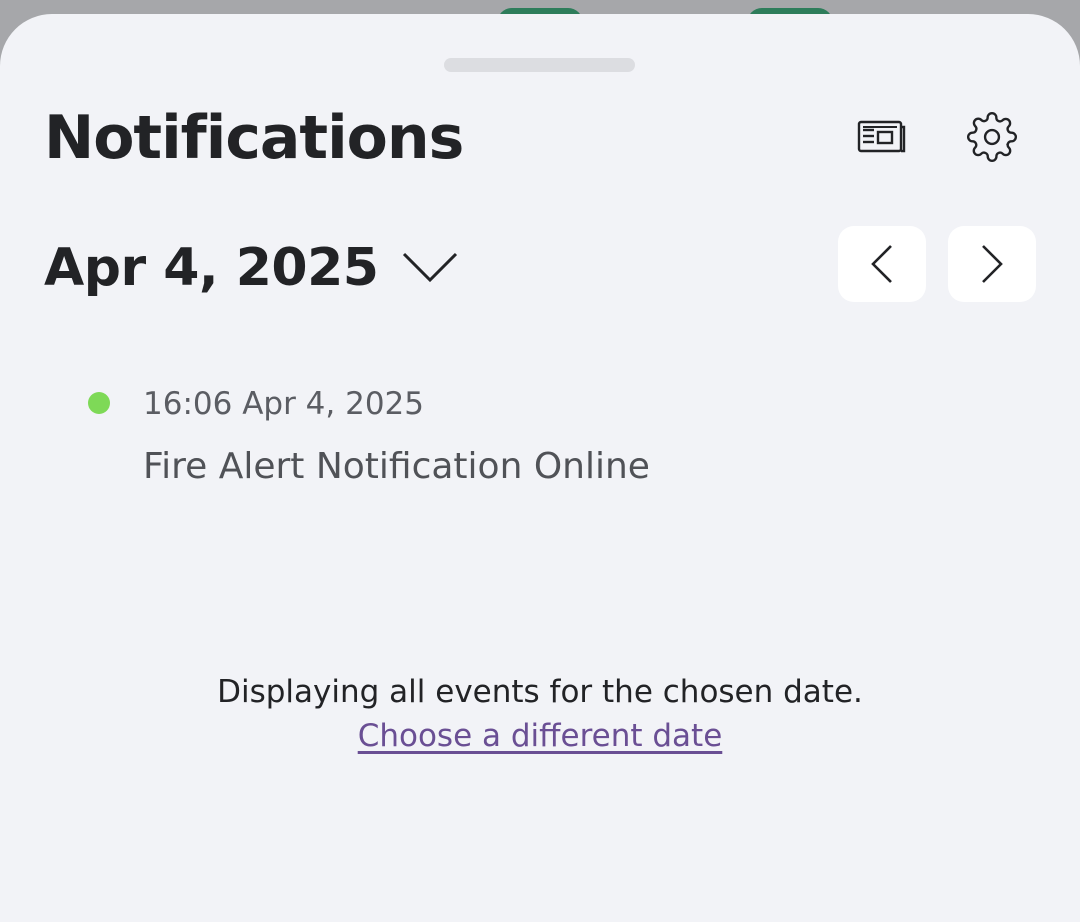 This screenshot has width=1080, height=922. I want to click on notification-timestamp: 16:06 Apr 4, 2025, so click(283, 404).